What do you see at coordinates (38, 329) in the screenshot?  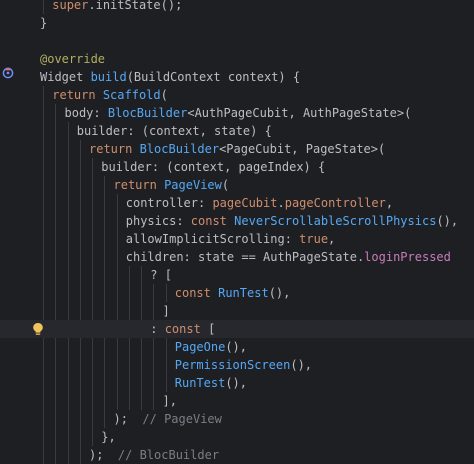 I see `intention-bulb-icon` at bounding box center [38, 329].